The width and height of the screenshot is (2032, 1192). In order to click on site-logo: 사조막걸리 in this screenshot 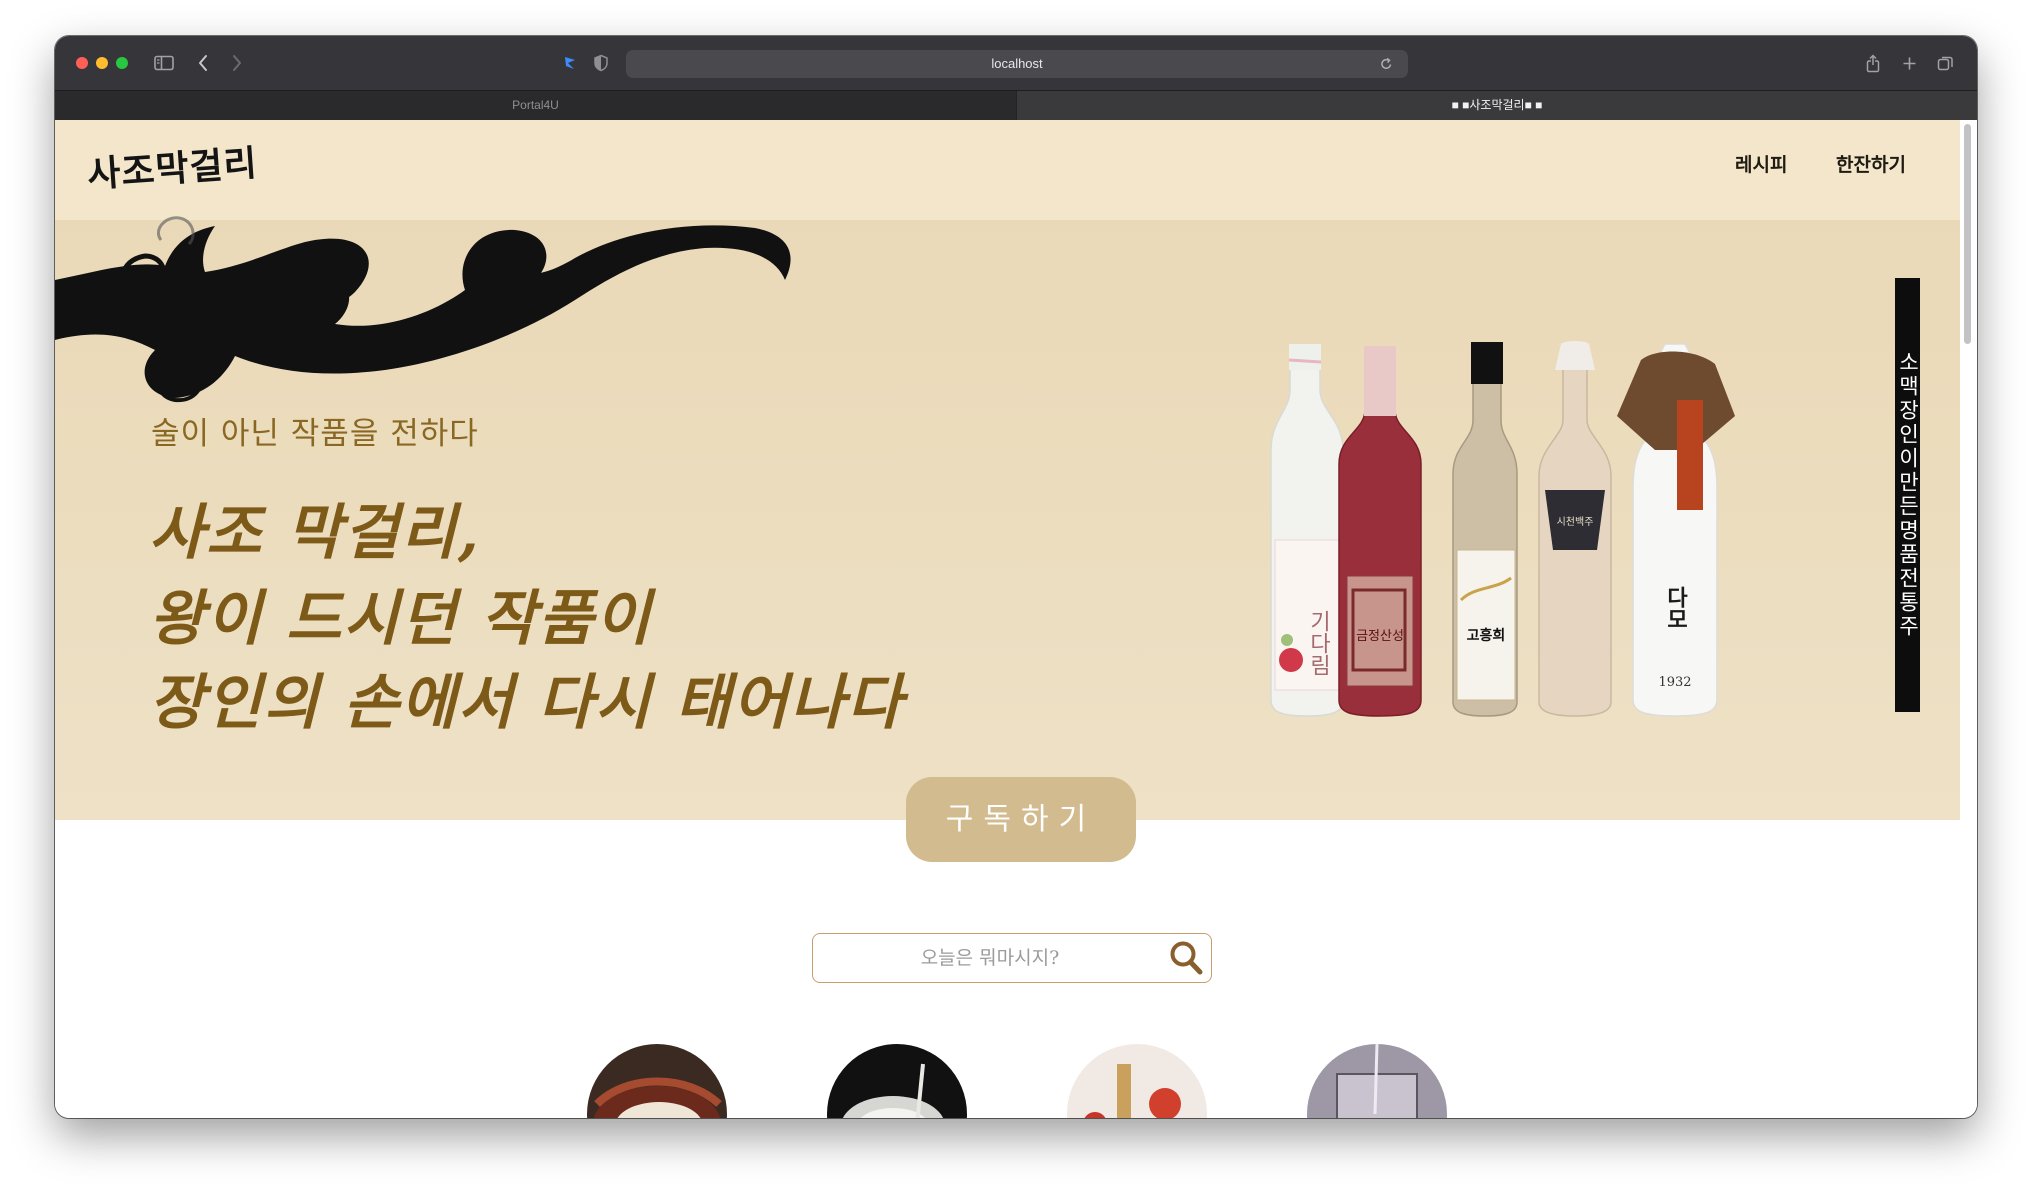, I will do `click(172, 166)`.